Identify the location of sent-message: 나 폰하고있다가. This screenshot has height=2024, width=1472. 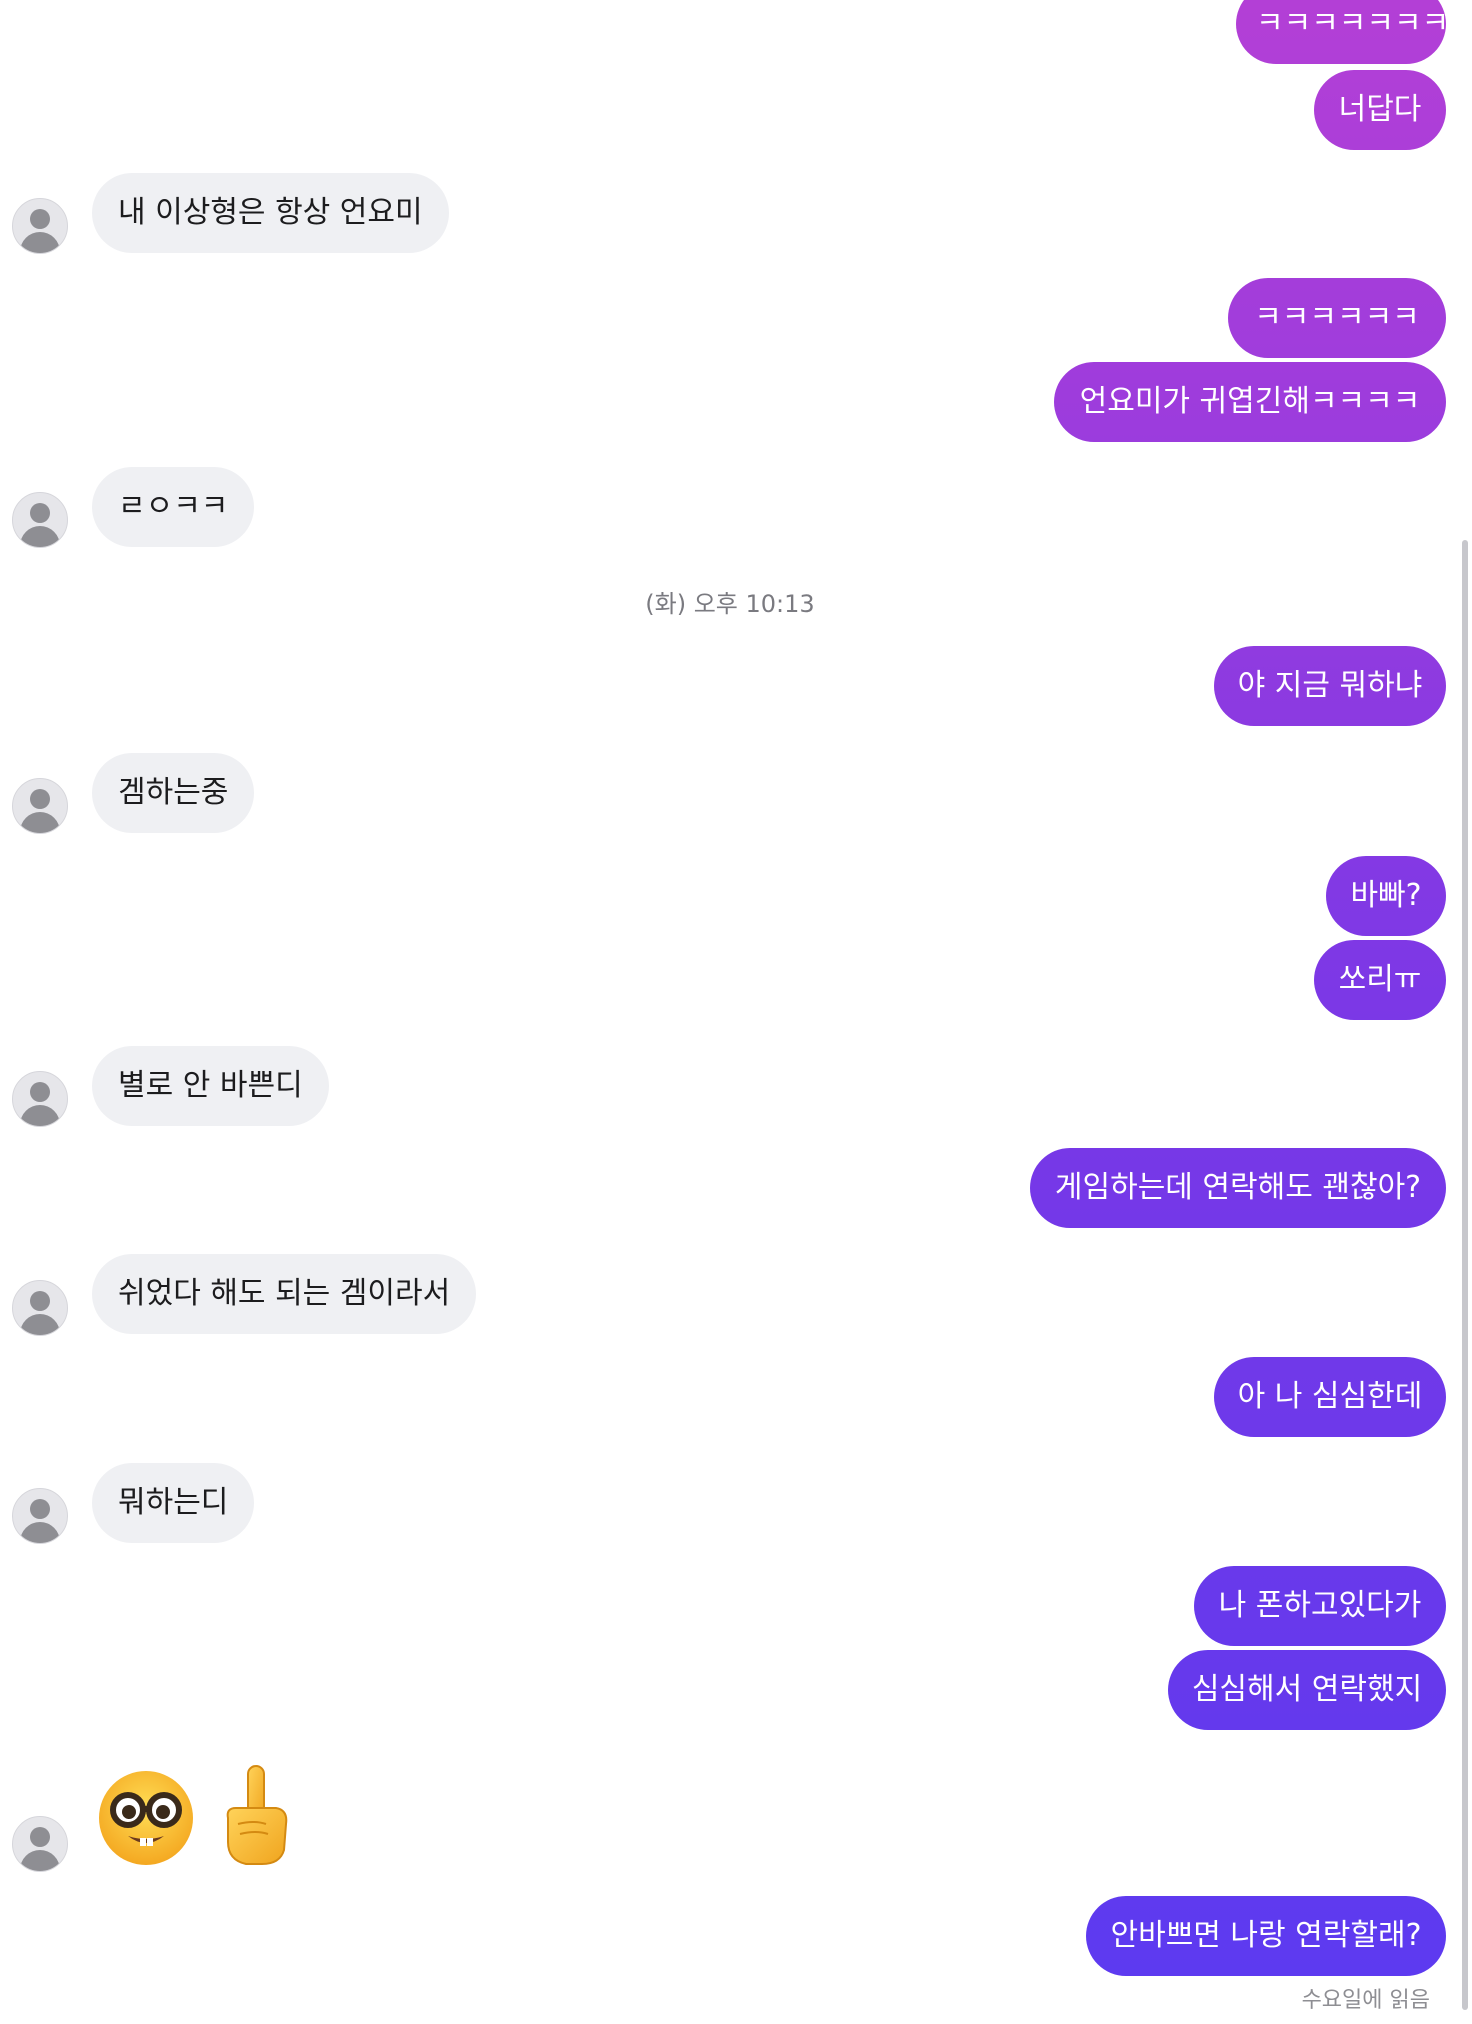
(1320, 1606).